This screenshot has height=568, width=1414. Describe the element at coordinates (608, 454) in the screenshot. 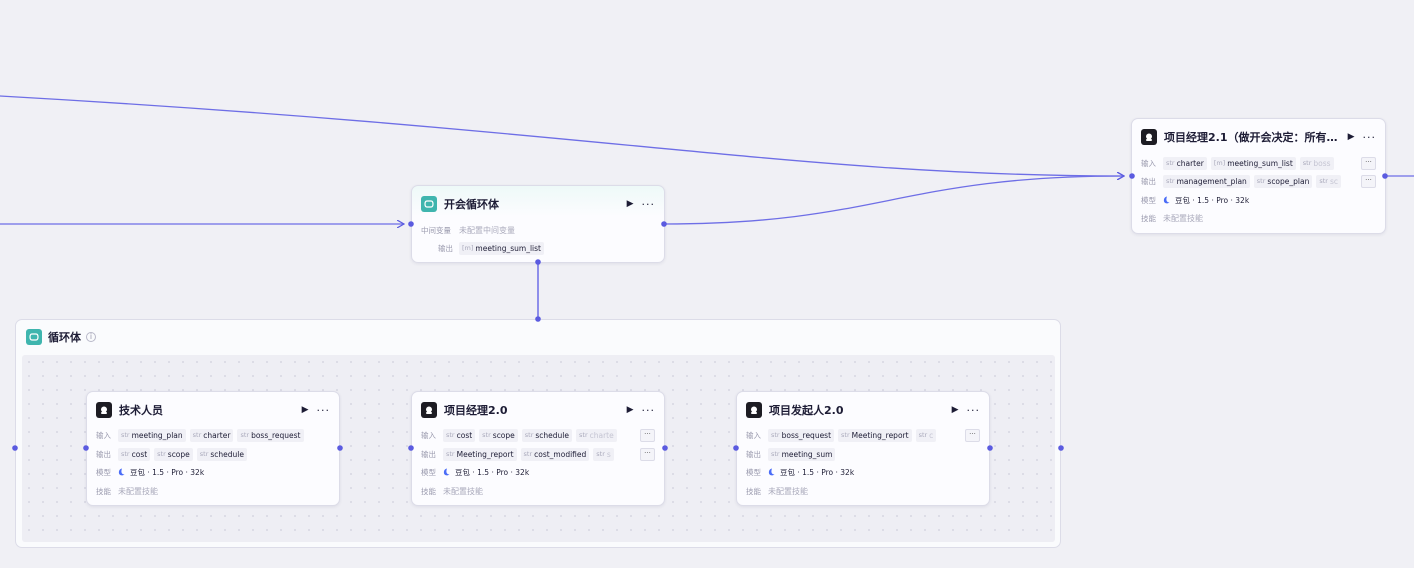

I see `tag-text: s` at that location.